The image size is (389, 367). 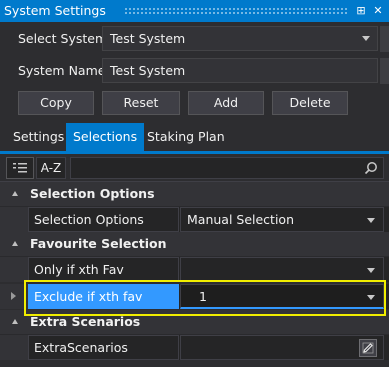 I want to click on system-name-label: System Name:, so click(x=64, y=70).